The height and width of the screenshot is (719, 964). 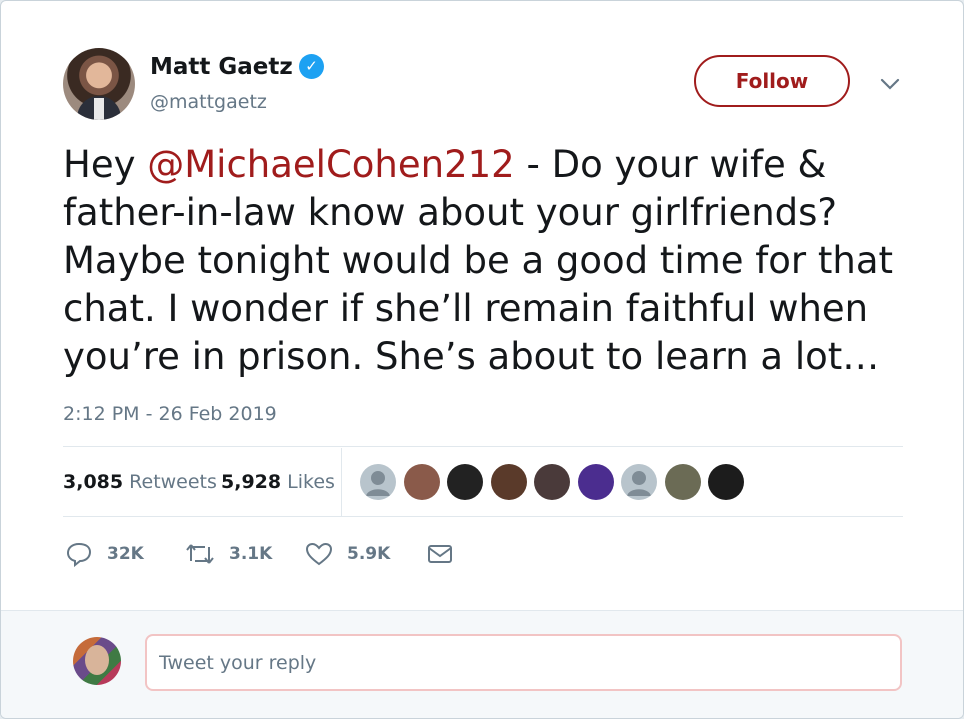 I want to click on reply-count: 32K, so click(x=125, y=554).